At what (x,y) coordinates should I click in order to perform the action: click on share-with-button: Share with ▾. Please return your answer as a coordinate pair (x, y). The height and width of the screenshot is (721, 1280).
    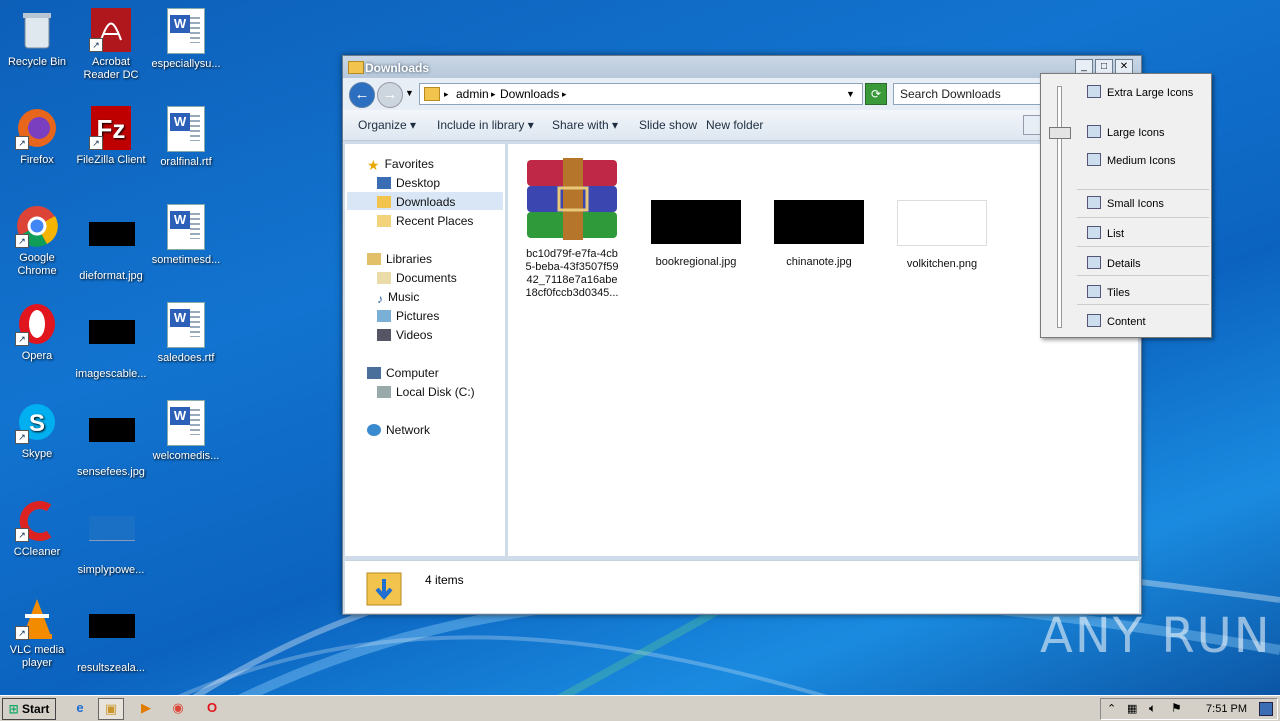
    Looking at the image, I should click on (585, 125).